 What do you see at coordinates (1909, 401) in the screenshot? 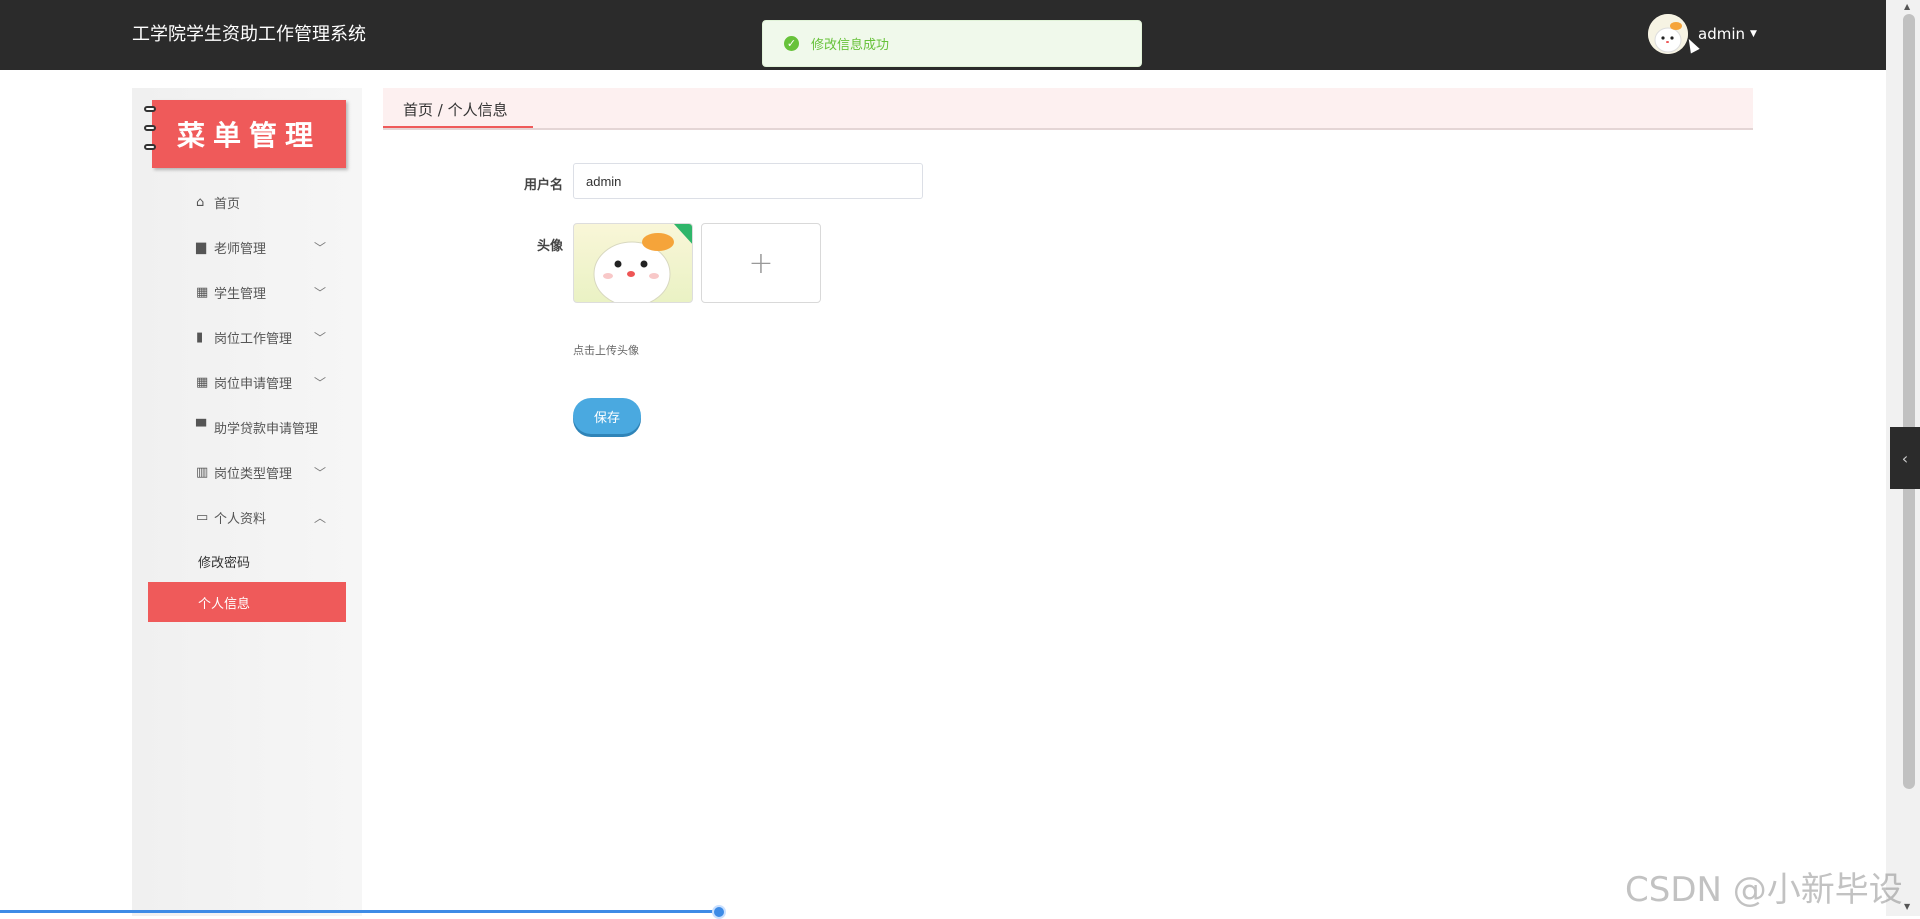
I see `scrollbar-thumb` at bounding box center [1909, 401].